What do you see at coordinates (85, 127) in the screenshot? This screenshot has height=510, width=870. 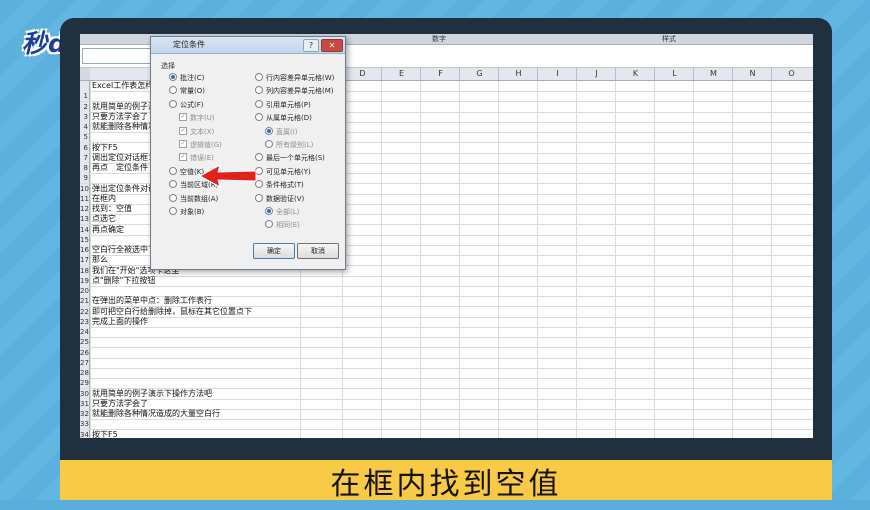 I see `row-number: 4` at bounding box center [85, 127].